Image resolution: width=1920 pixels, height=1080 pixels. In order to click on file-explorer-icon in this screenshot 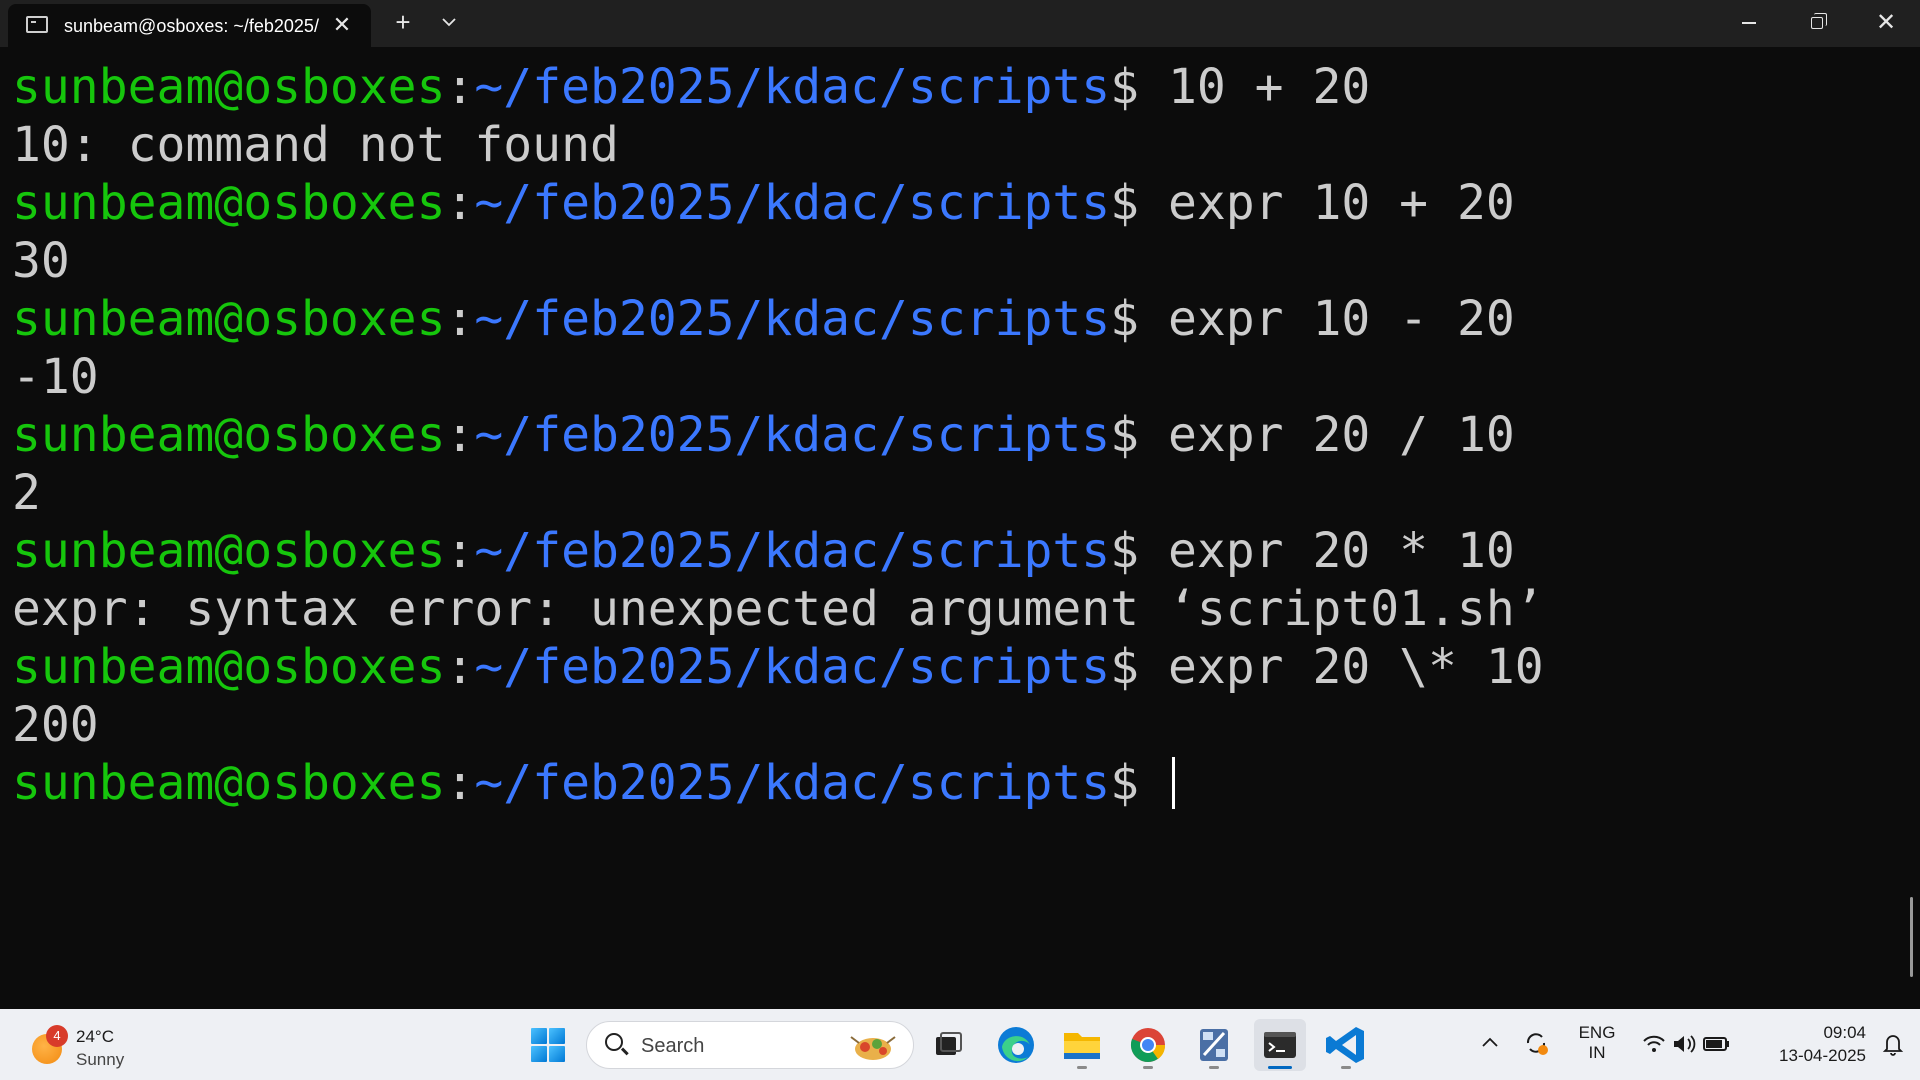, I will do `click(1082, 1046)`.